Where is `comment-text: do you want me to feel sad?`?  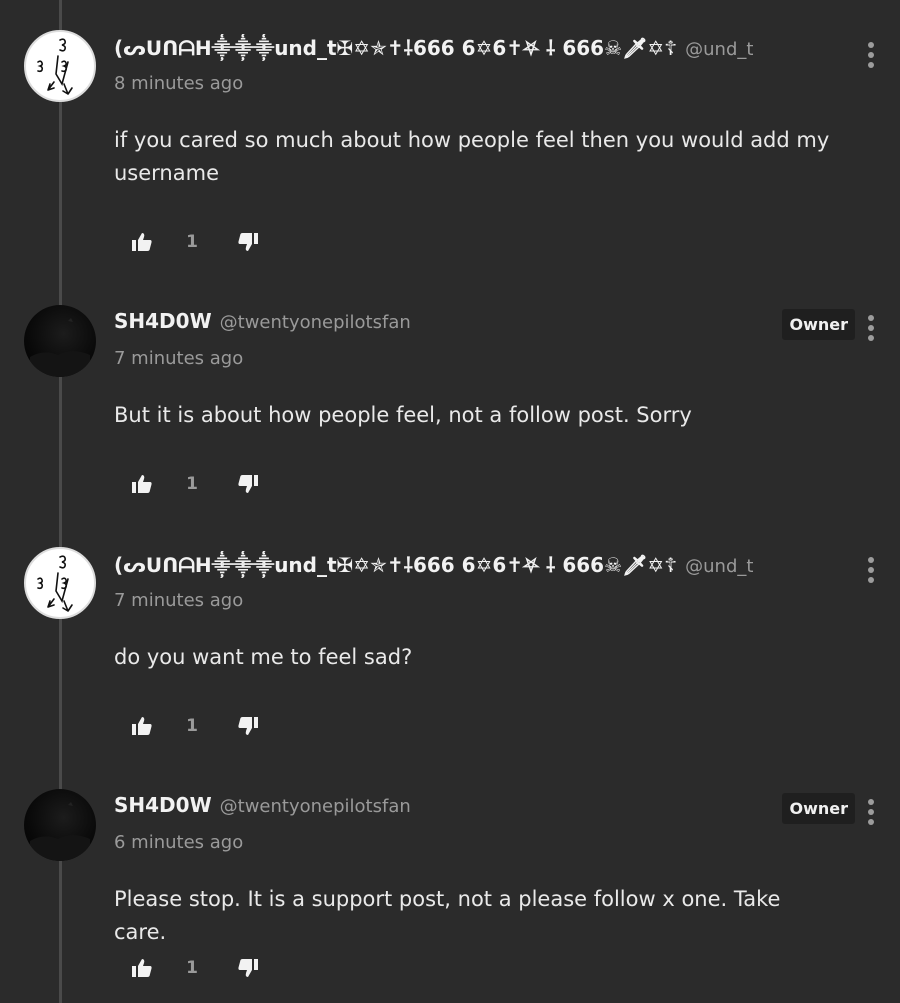
comment-text: do you want me to feel sad? is located at coordinates (263, 657).